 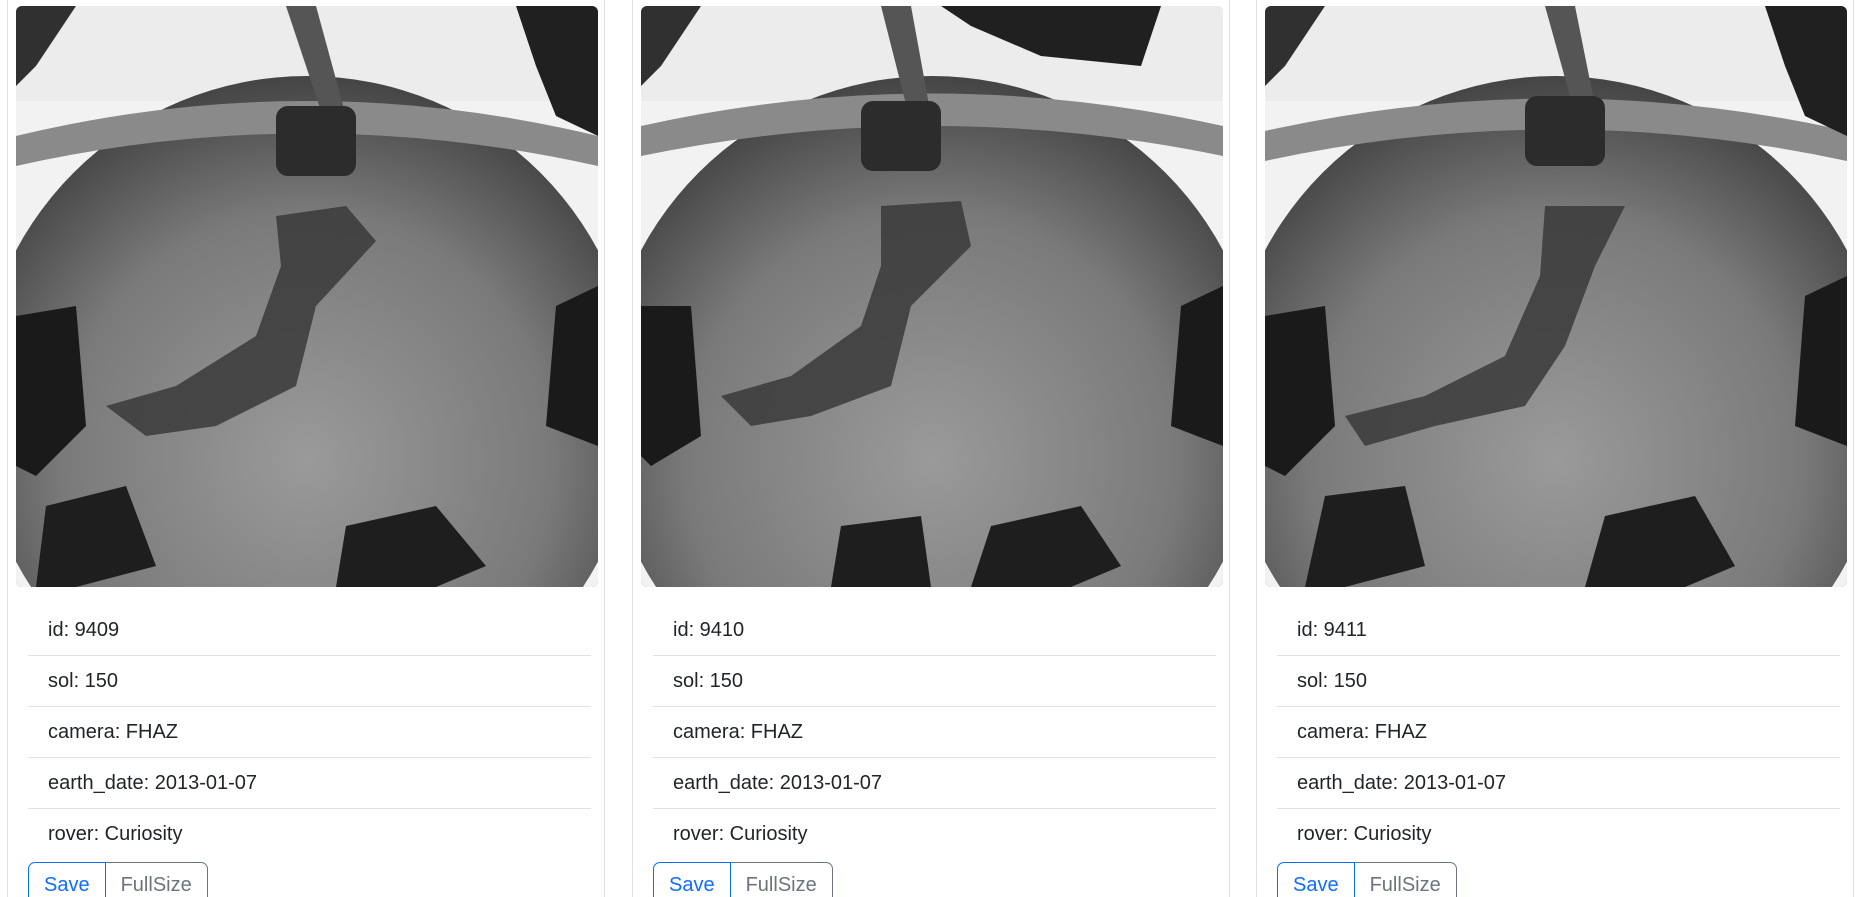 What do you see at coordinates (1558, 630) in the screenshot?
I see `photo-id: id: 9411` at bounding box center [1558, 630].